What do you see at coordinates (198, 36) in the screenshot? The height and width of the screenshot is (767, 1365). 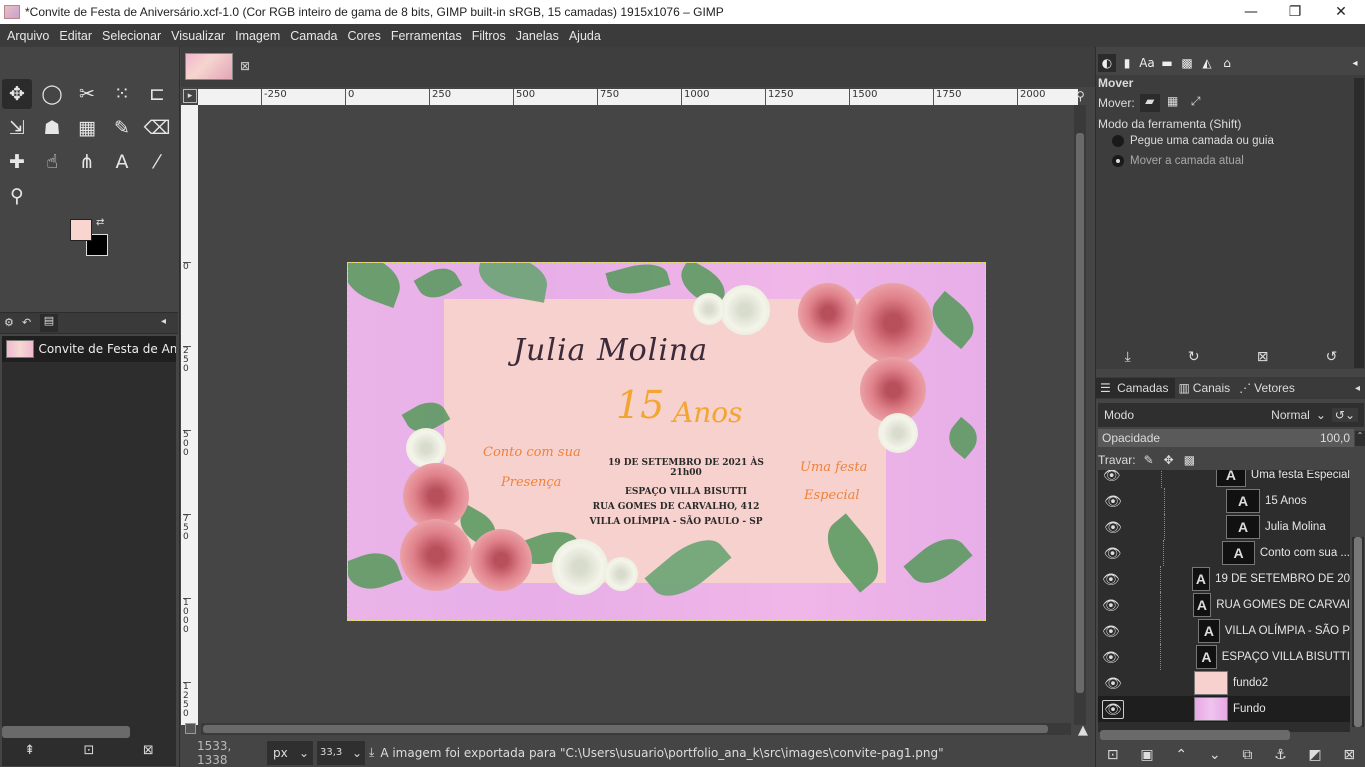 I see `menu-visualizar: Visualizar` at bounding box center [198, 36].